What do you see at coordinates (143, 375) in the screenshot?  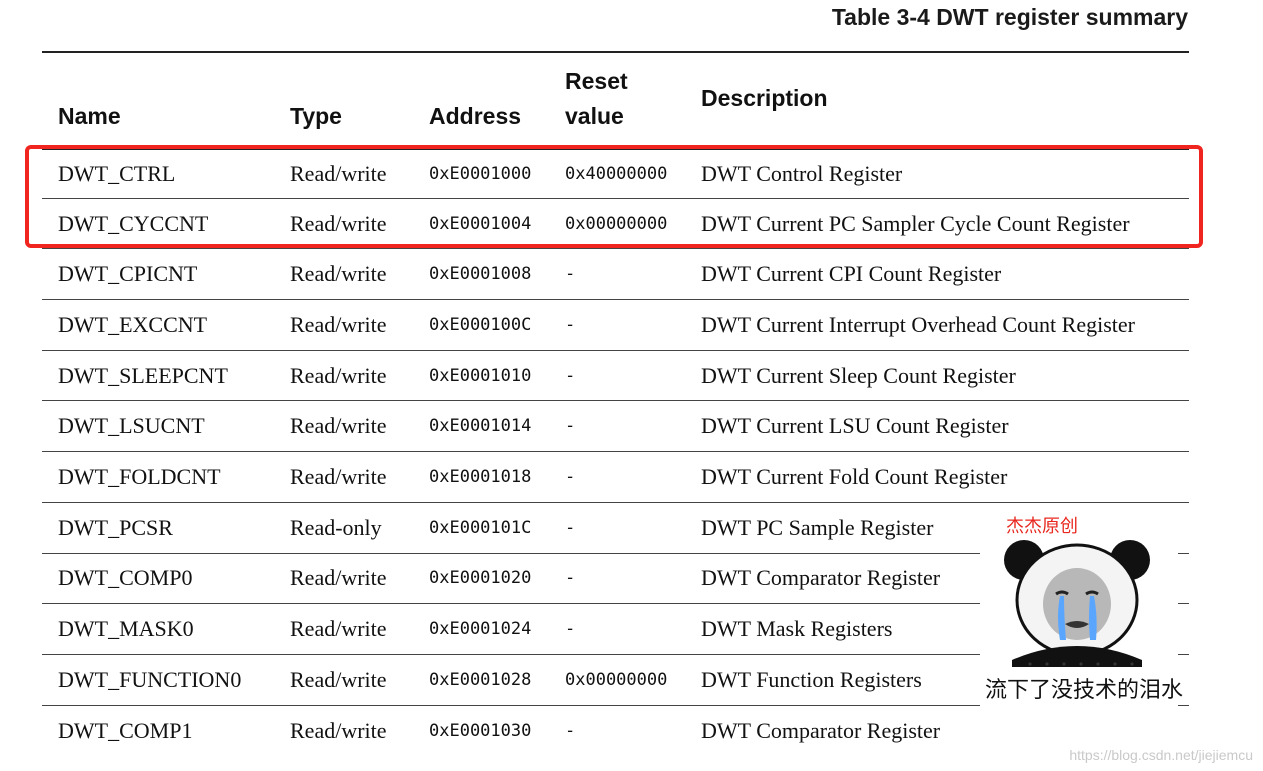 I see `cell-name: DWT_SLEEPCNT` at bounding box center [143, 375].